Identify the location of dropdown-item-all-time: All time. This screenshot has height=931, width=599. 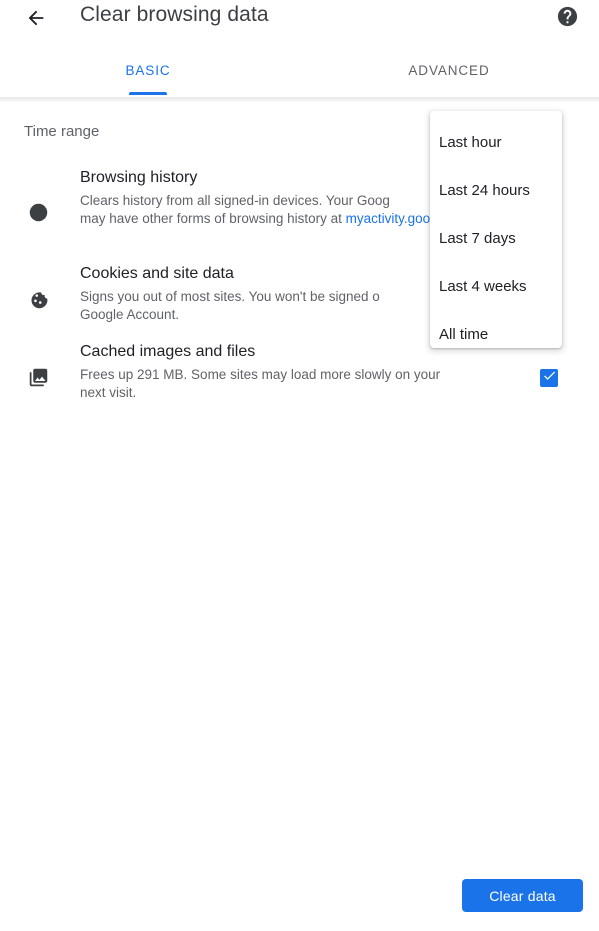
(496, 335).